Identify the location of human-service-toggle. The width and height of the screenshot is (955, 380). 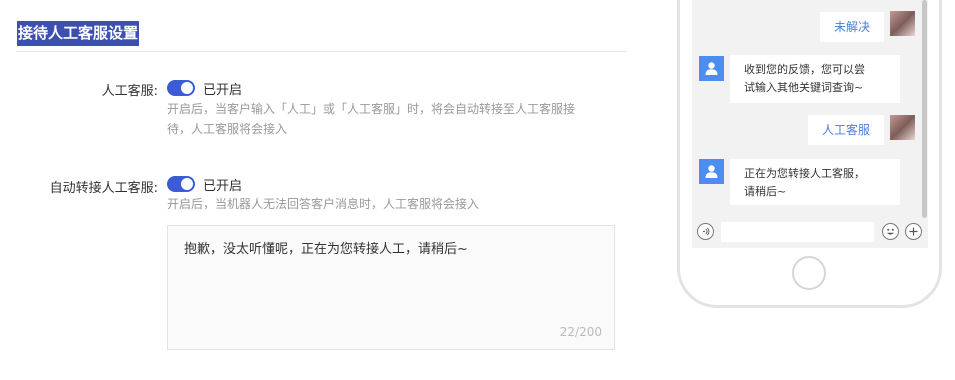
(181, 88).